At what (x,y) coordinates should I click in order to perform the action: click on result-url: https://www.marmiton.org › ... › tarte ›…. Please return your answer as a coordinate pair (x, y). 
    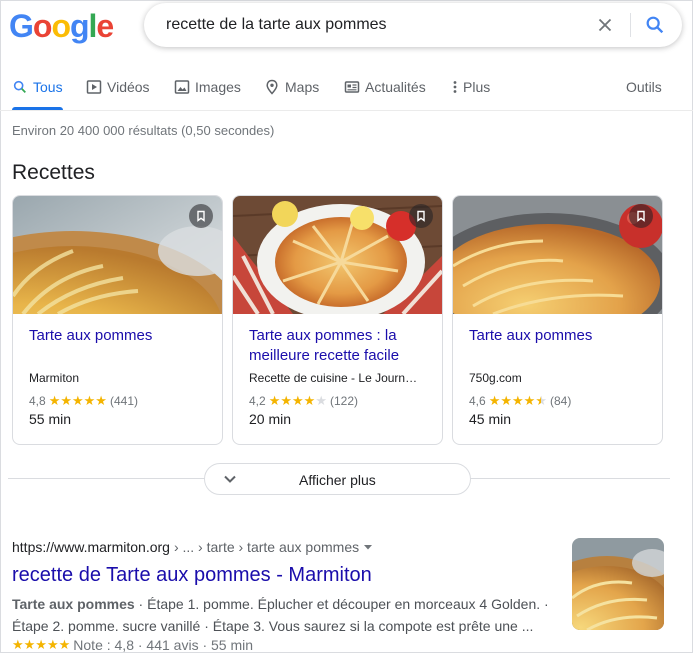
    Looking at the image, I should click on (192, 547).